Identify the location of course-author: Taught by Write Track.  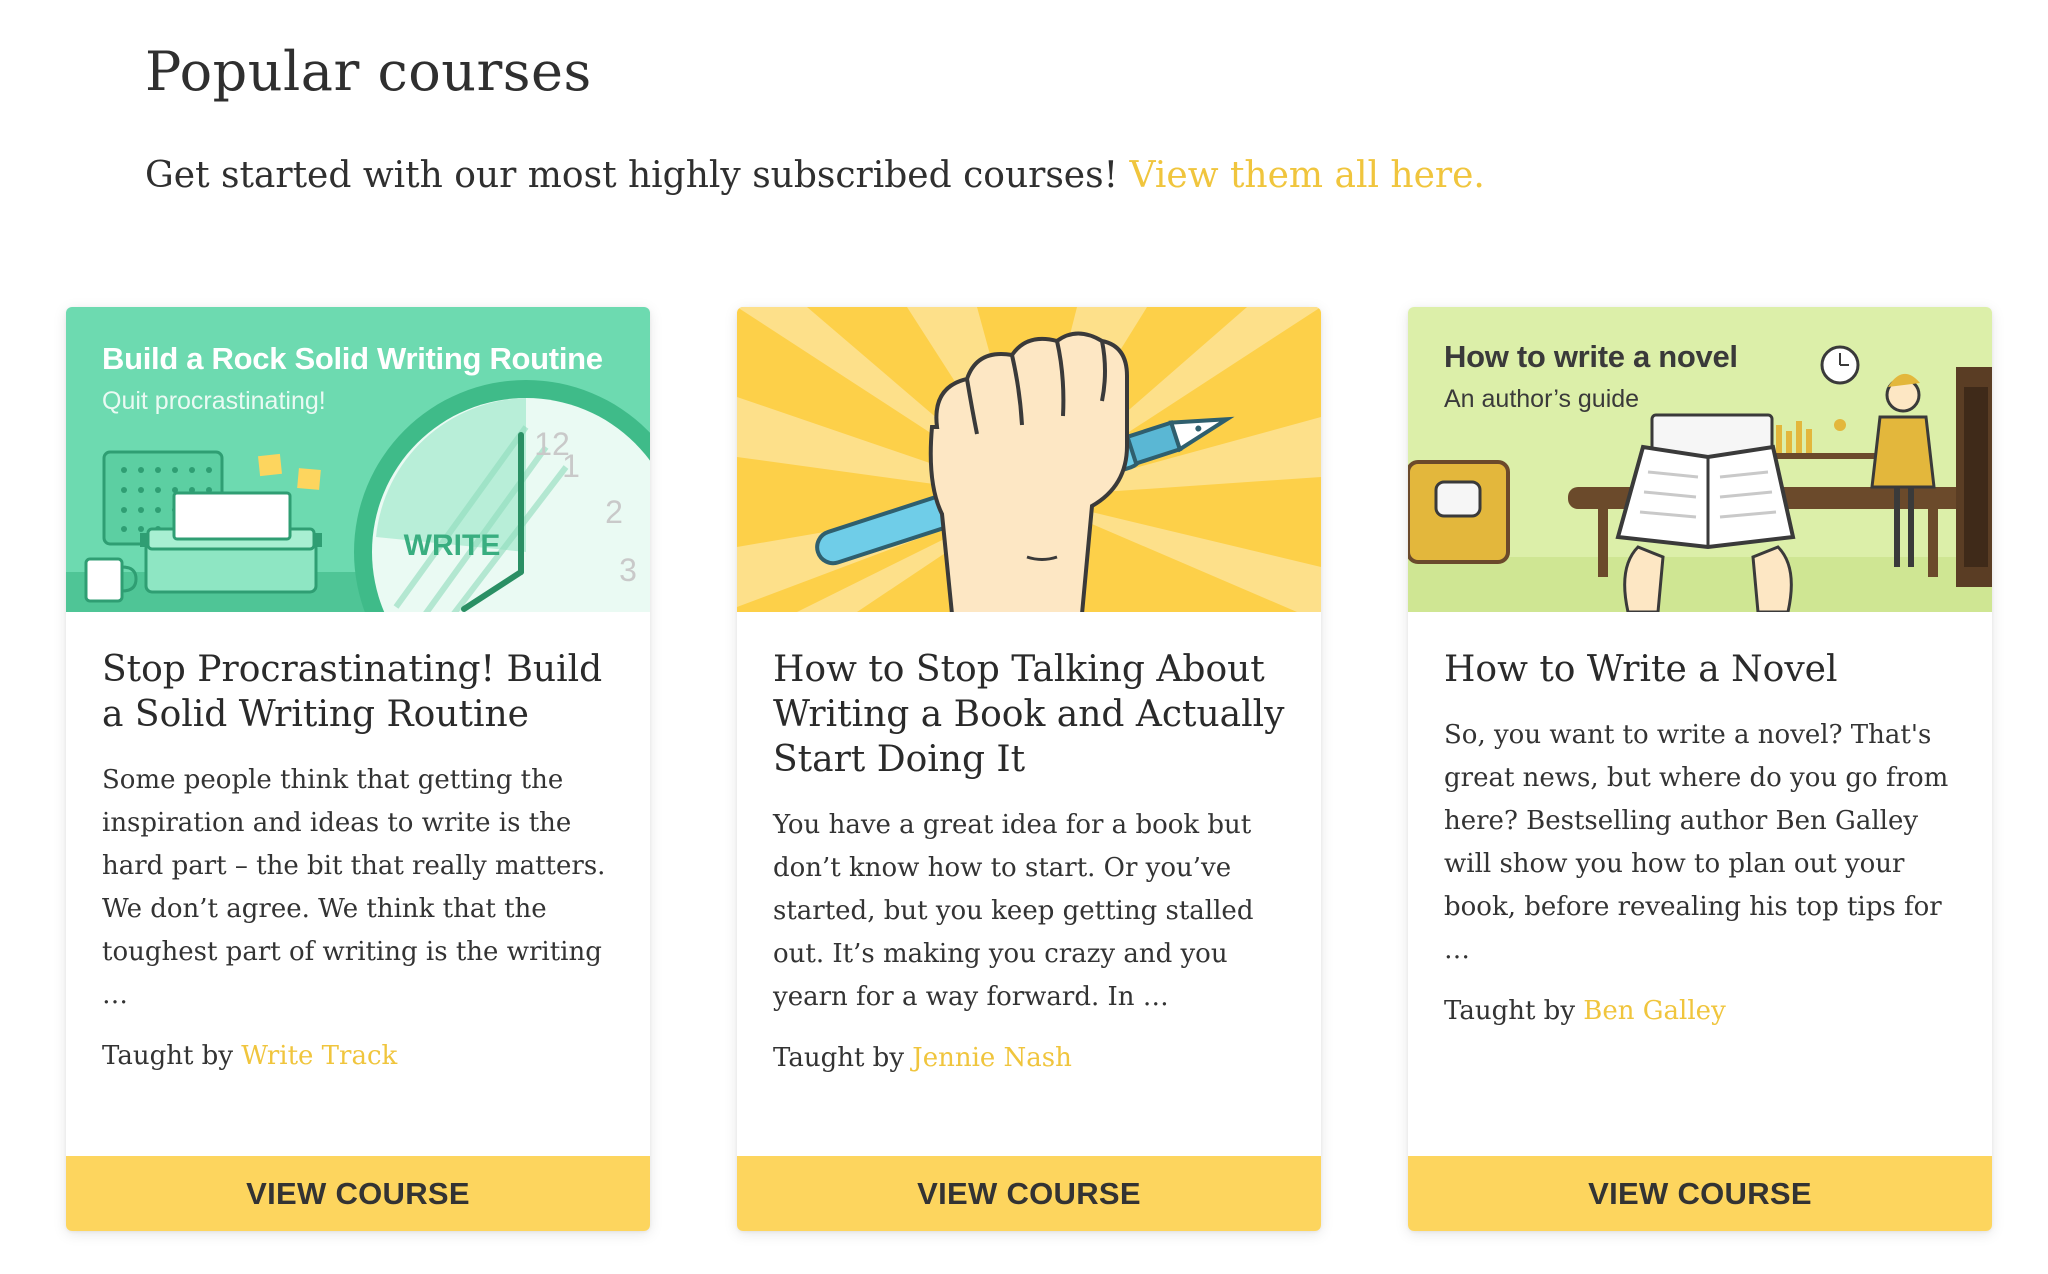
(360, 1056).